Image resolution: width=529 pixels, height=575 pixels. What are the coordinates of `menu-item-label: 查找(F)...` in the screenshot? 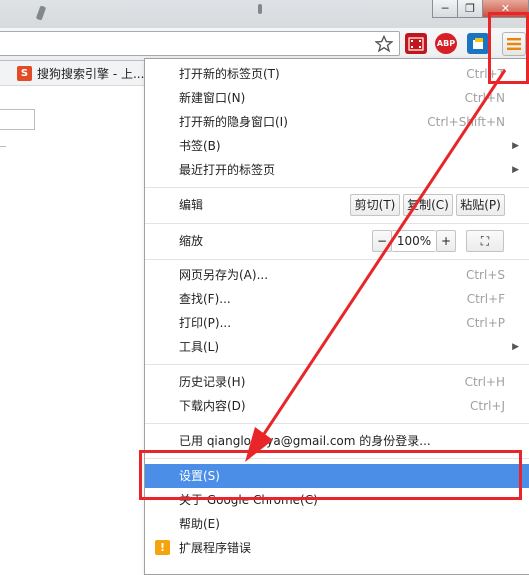 It's located at (205, 299).